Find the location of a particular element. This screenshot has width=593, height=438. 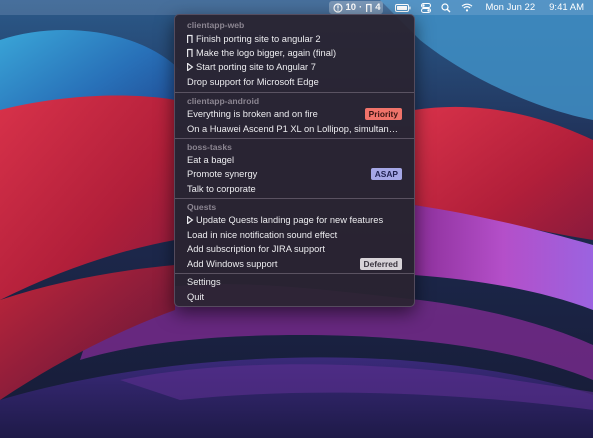

menu-item: Finish porting site to angular 2 is located at coordinates (294, 39).